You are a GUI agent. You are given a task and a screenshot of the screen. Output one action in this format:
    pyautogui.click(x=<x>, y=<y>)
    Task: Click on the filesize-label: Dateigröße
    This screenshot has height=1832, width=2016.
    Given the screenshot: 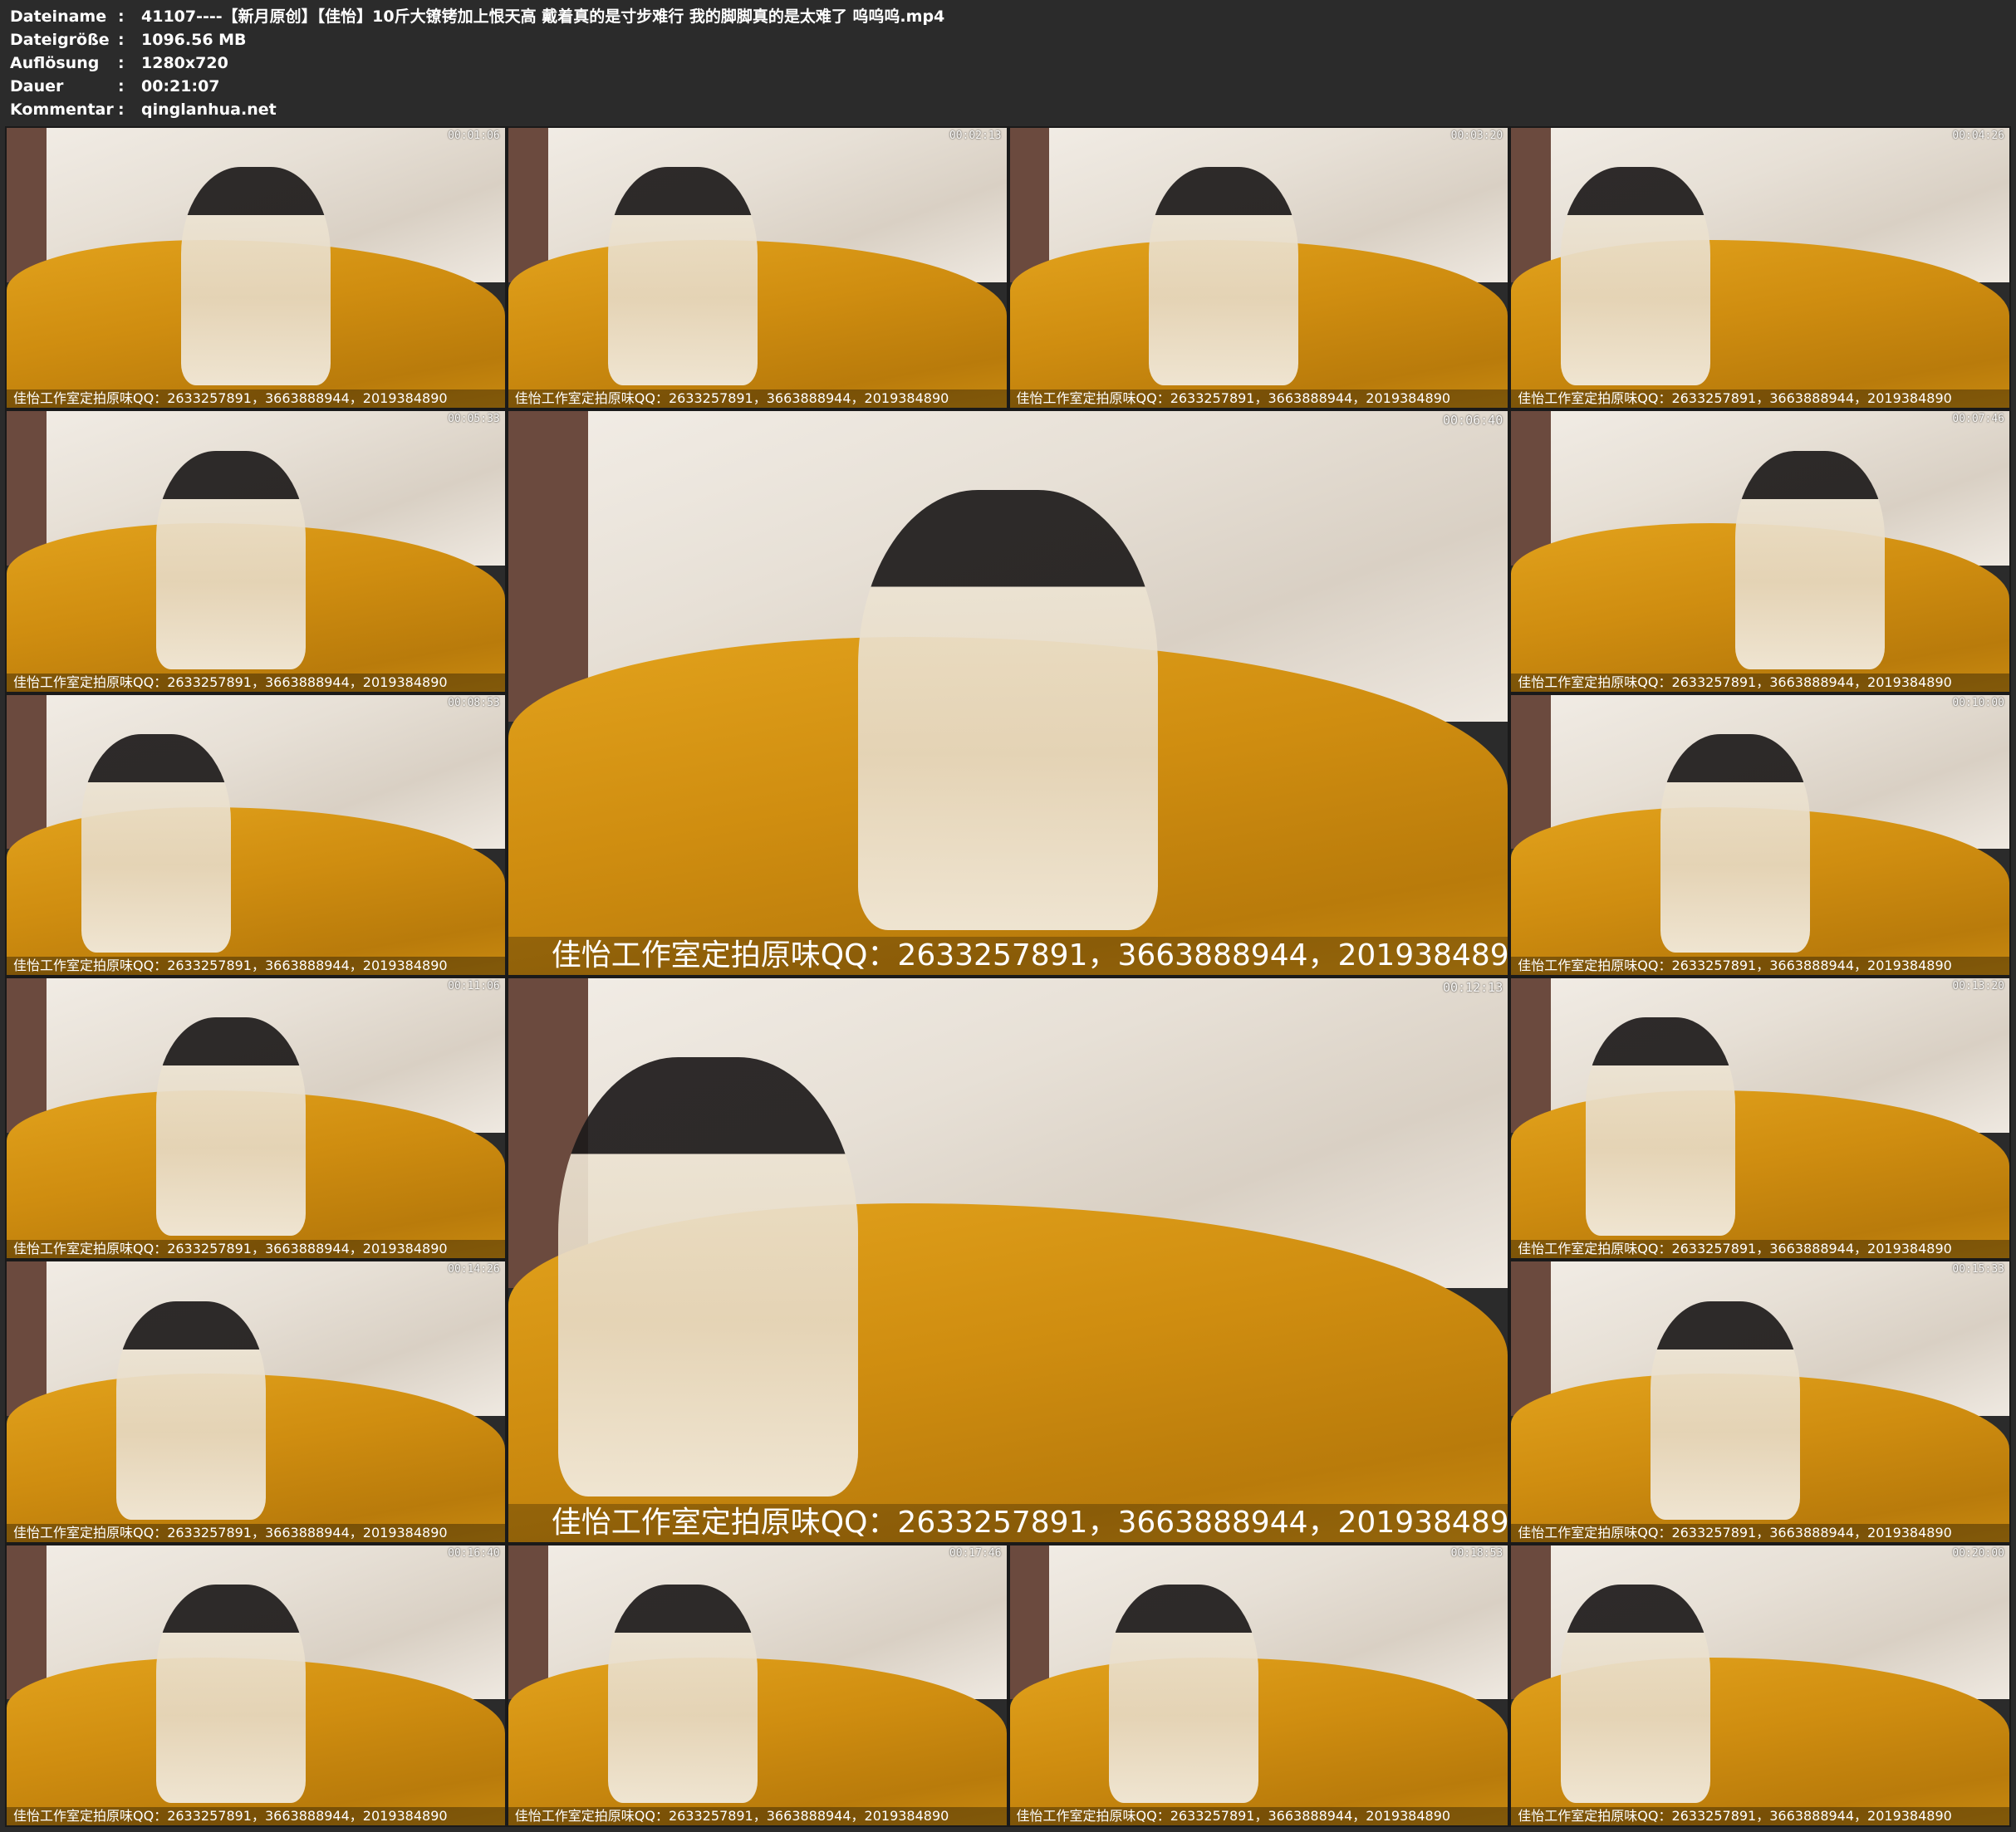 What is the action you would take?
    pyautogui.click(x=60, y=40)
    